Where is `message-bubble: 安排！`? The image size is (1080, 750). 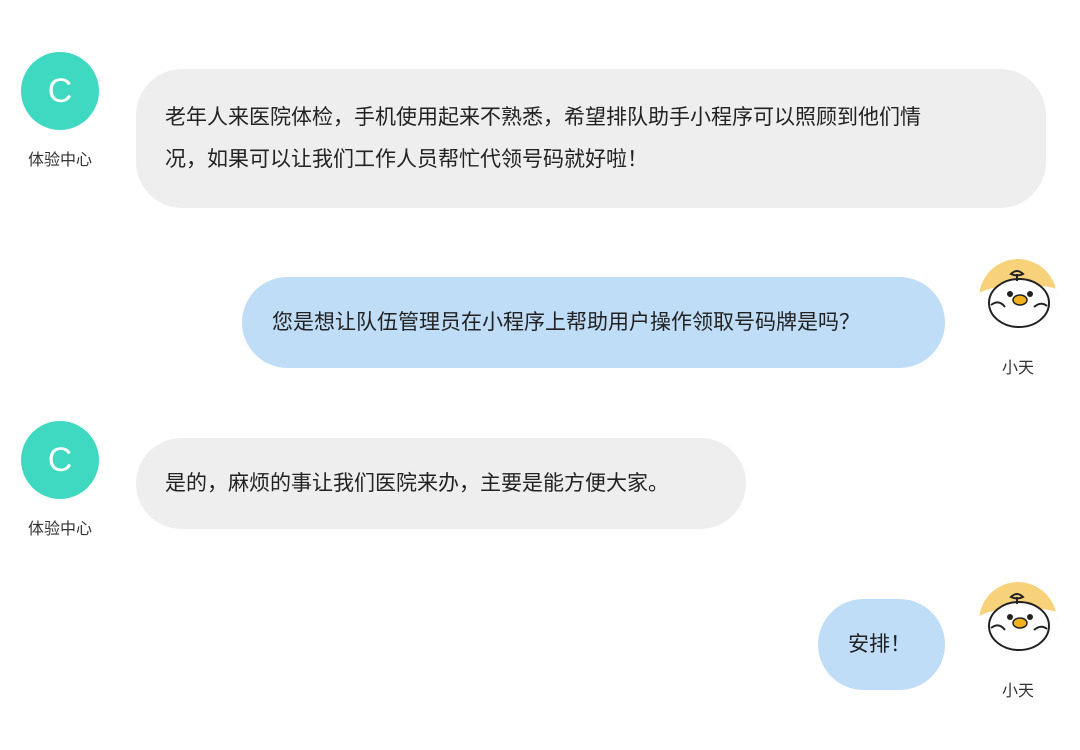 message-bubble: 安排！ is located at coordinates (881, 644).